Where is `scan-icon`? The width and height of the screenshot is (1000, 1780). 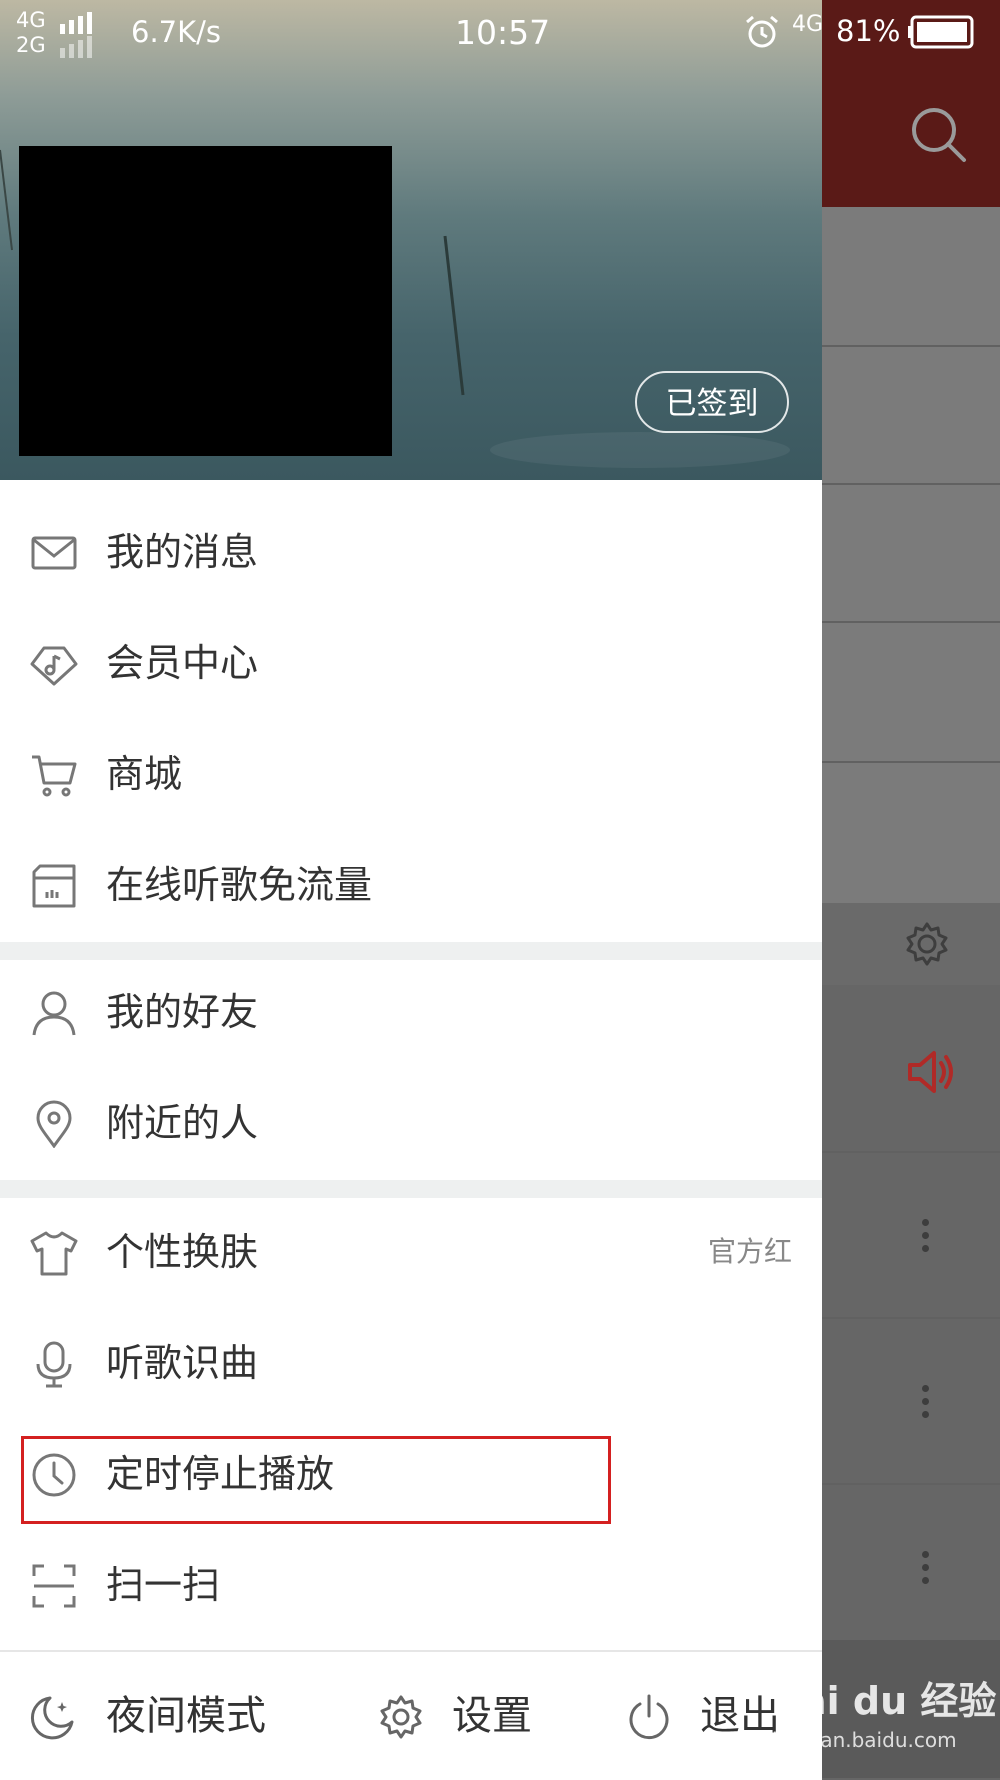
scan-icon is located at coordinates (54, 1586).